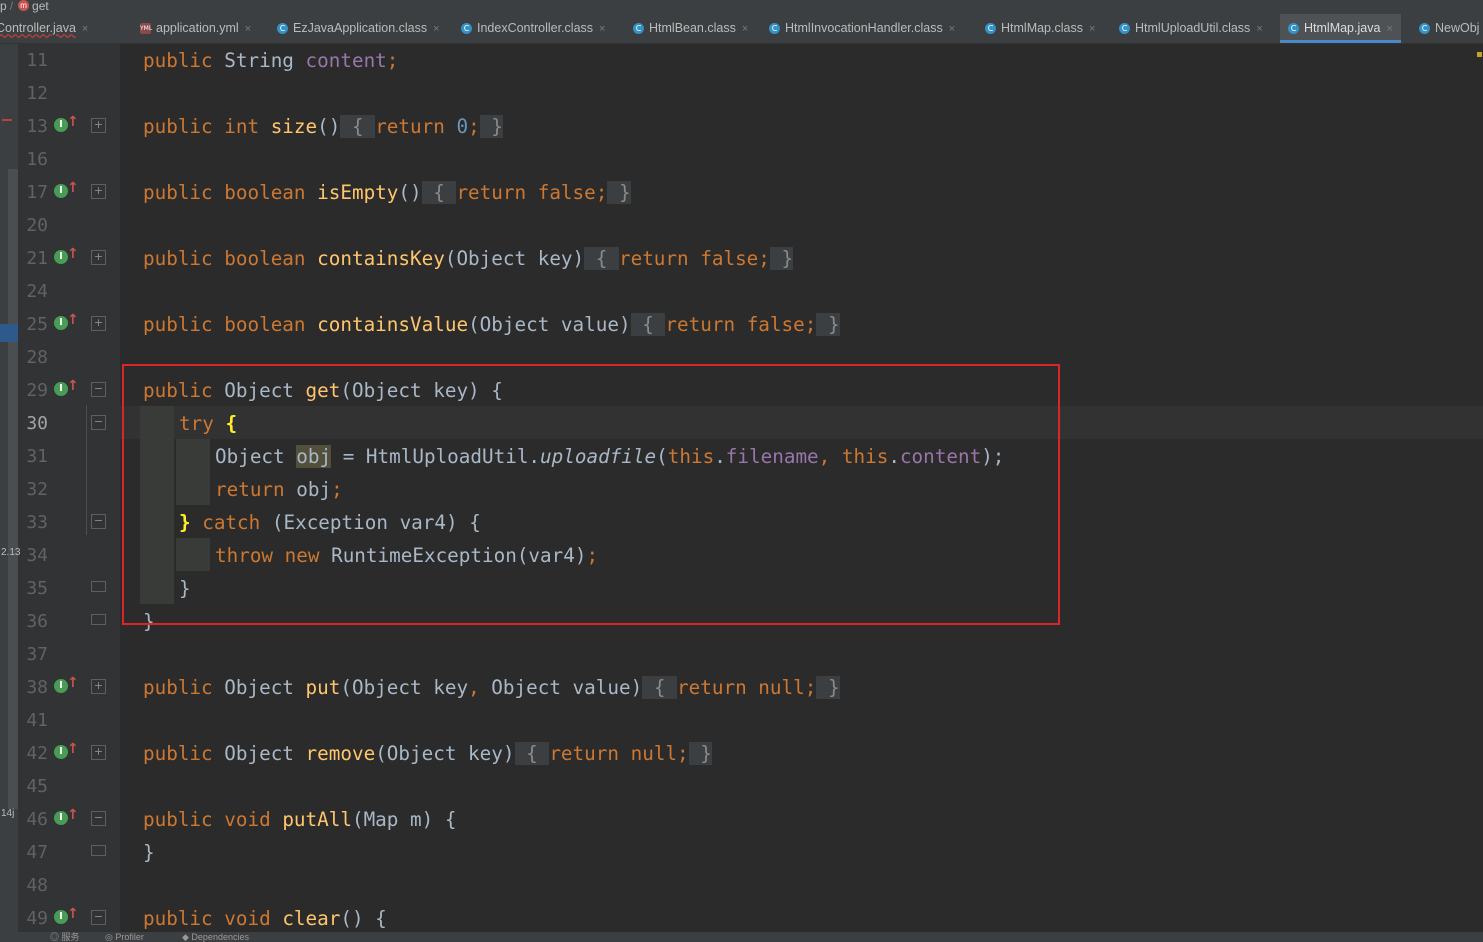  I want to click on line-number: 29, so click(33, 390).